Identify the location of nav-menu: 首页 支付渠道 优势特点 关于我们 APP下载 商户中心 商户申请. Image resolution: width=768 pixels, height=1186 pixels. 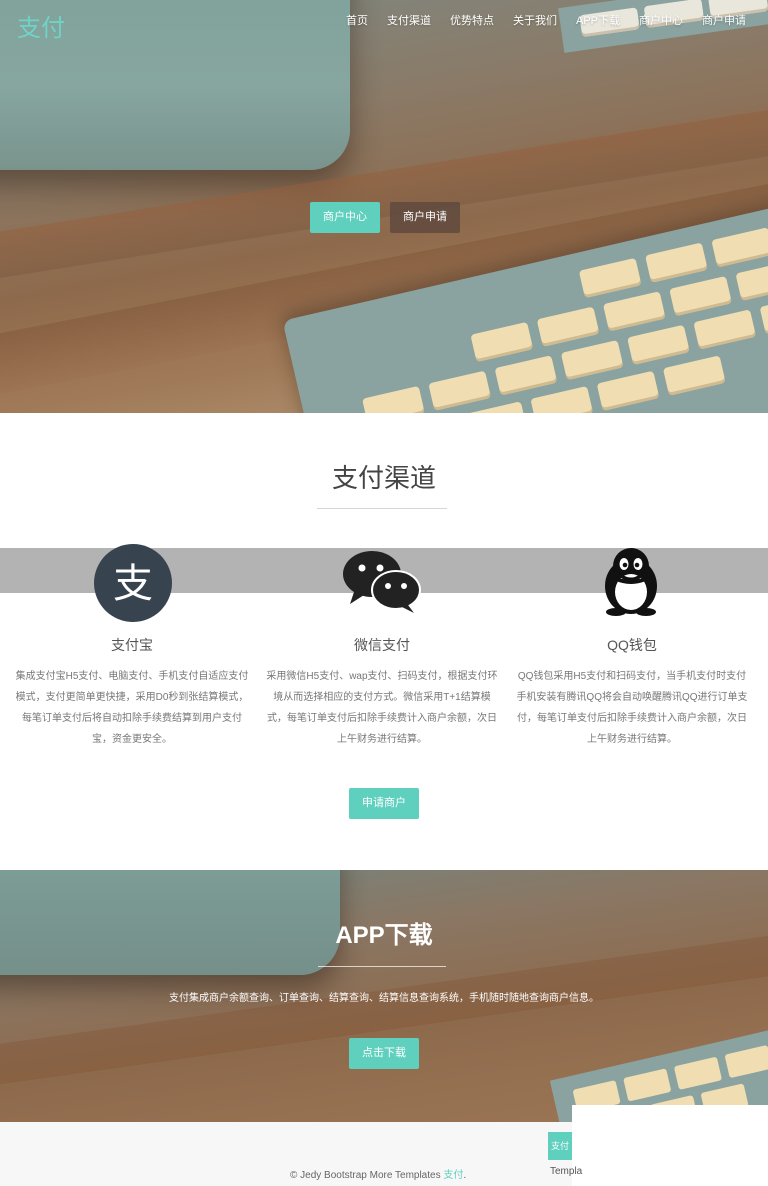
(536, 20).